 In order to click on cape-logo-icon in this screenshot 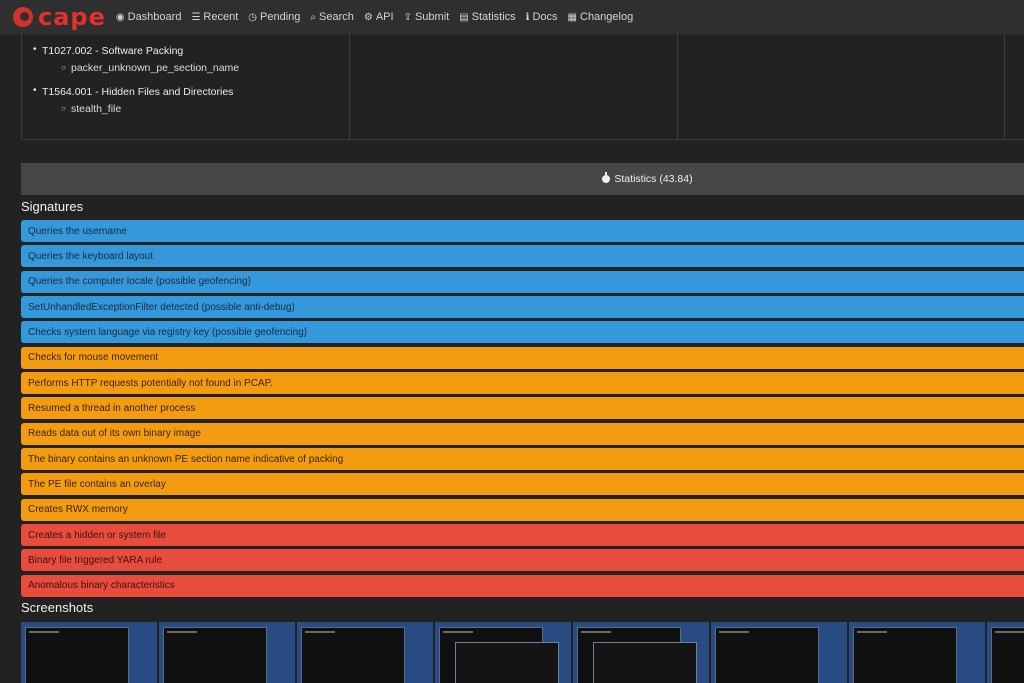, I will do `click(23, 17)`.